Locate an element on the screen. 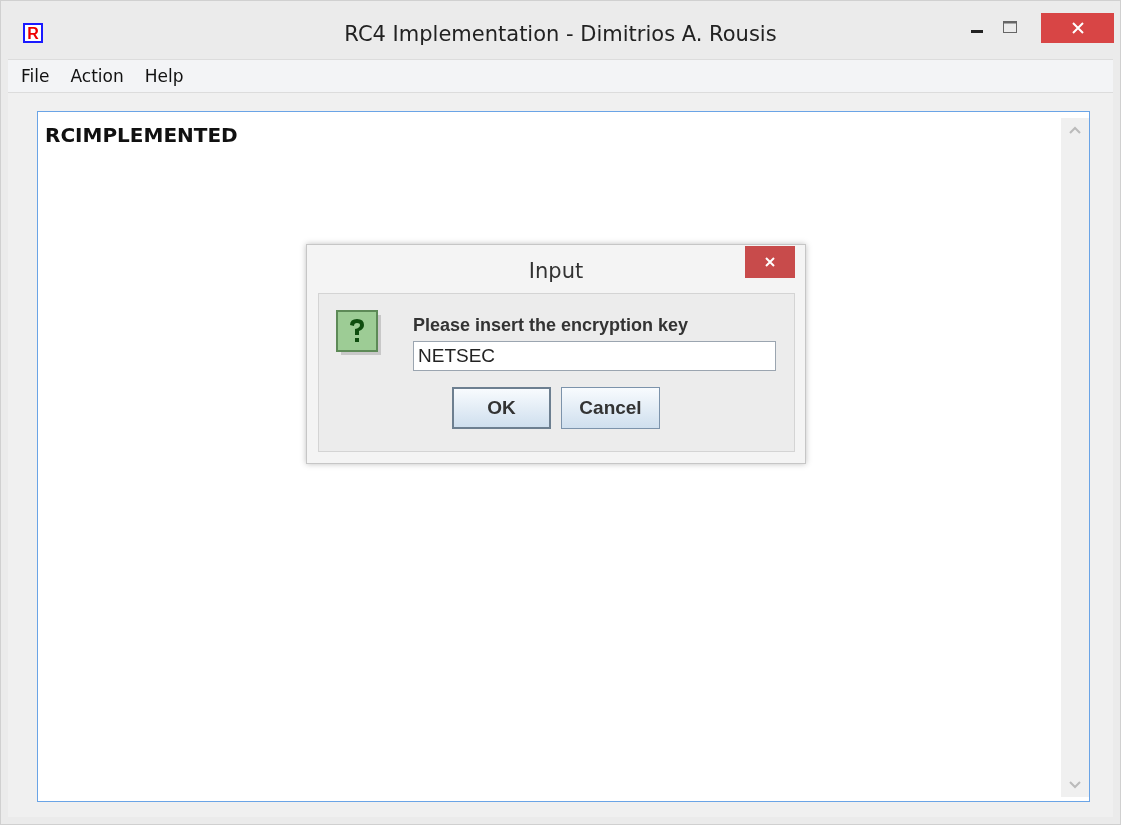  text-content: RCIMPLEMENTED is located at coordinates (141, 135).